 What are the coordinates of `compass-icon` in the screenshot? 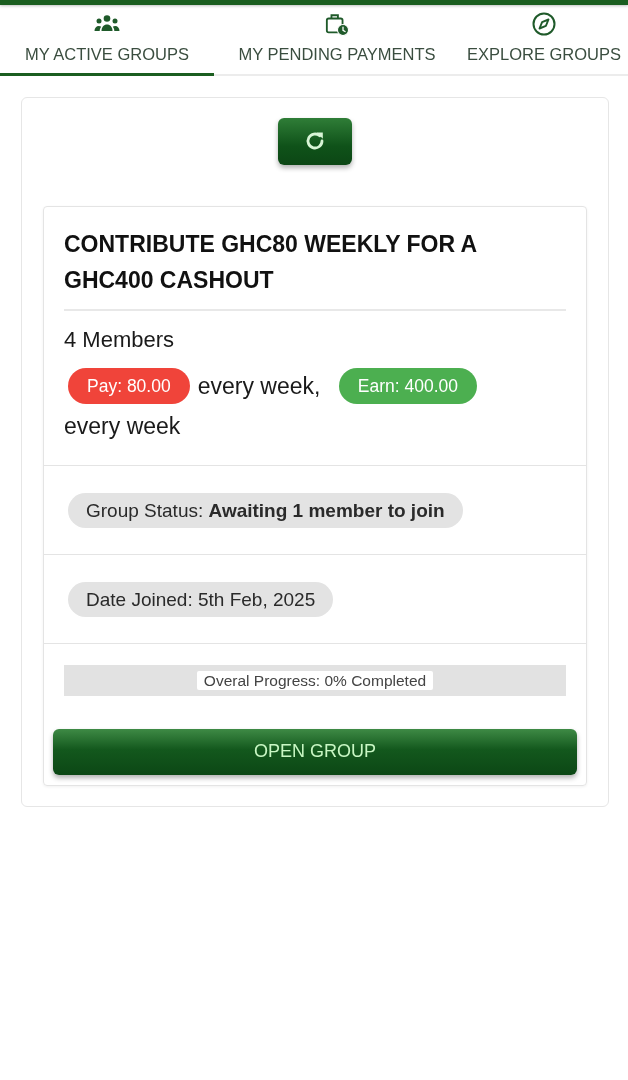 It's located at (544, 24).